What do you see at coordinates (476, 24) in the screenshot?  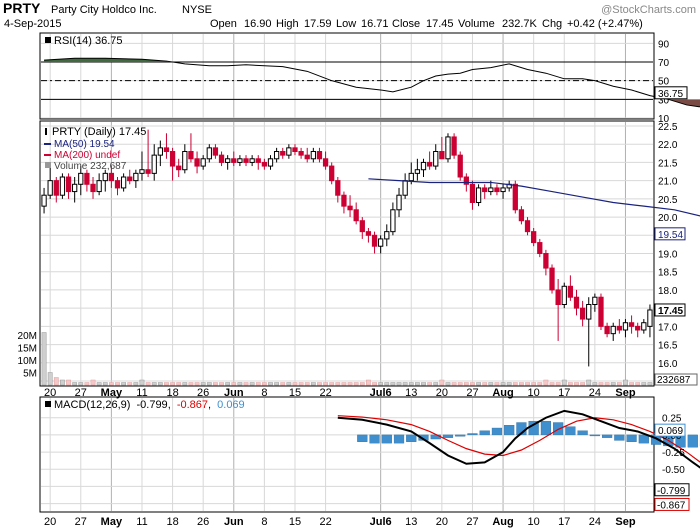 I see `volume-label: Volume` at bounding box center [476, 24].